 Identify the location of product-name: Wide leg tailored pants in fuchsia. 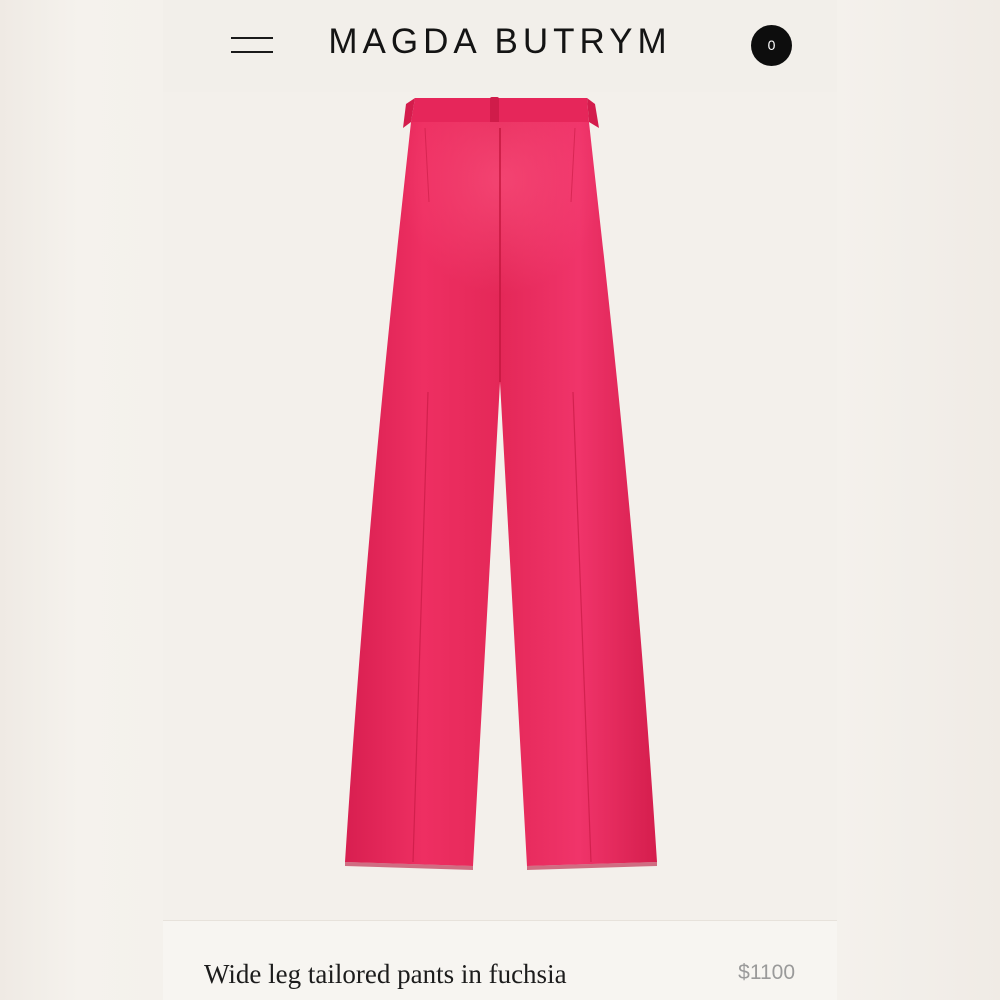
(385, 974).